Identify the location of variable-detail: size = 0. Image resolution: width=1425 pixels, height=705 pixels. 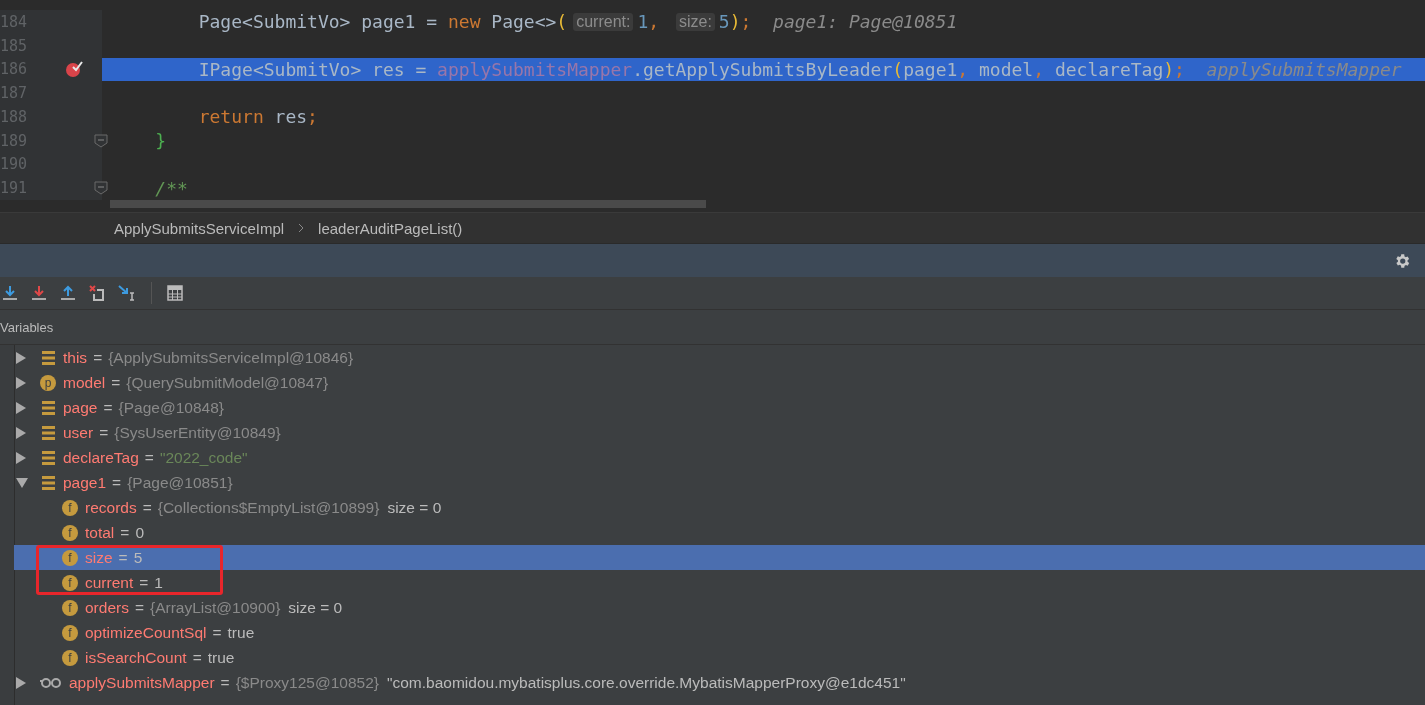
(315, 607).